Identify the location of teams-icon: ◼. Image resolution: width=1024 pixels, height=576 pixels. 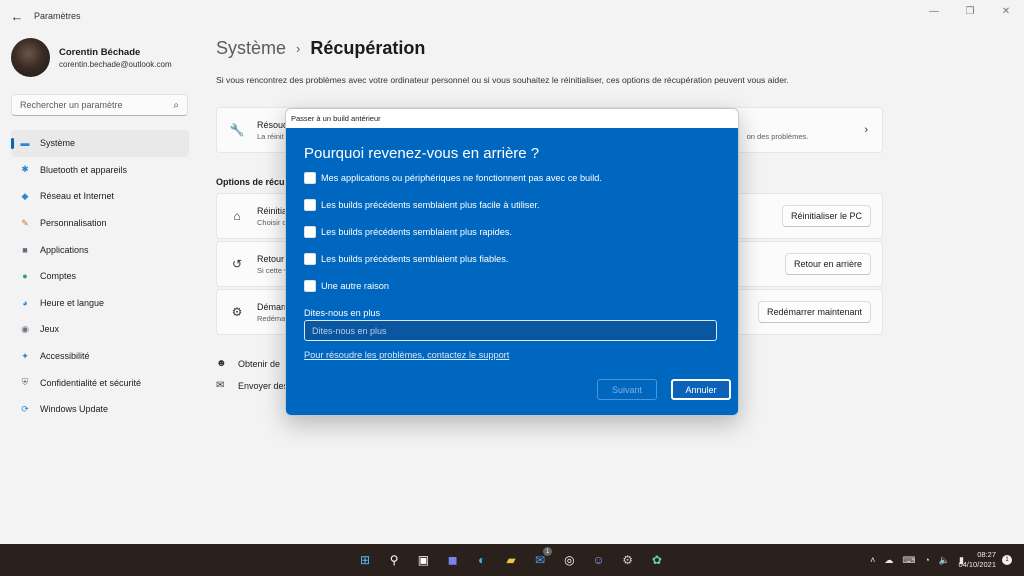
(453, 560).